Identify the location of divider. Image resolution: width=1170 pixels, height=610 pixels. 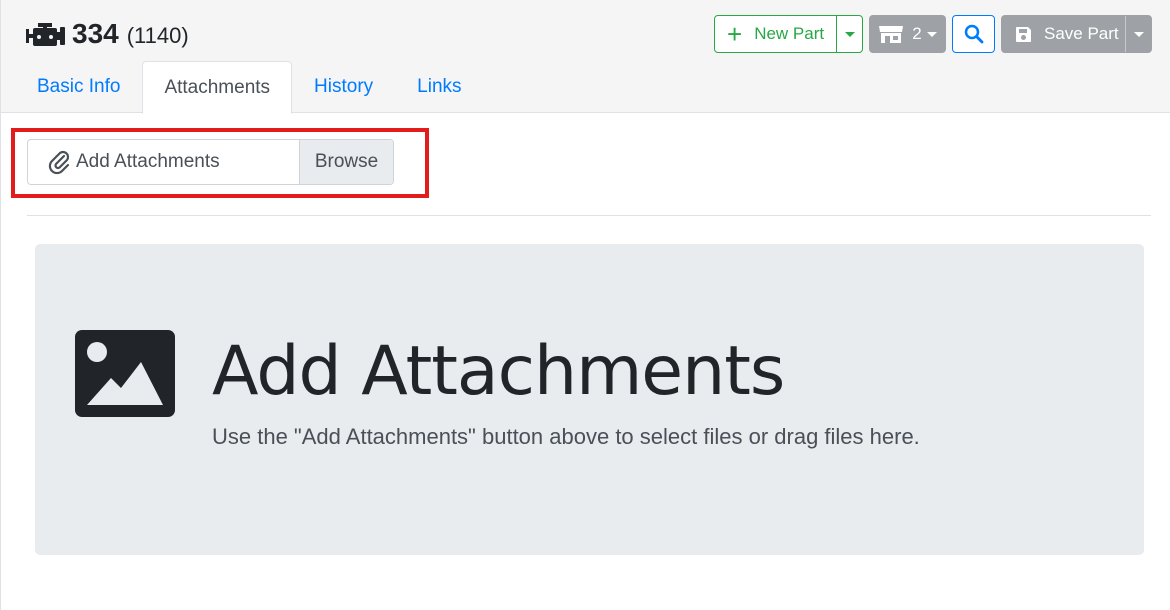
(589, 215).